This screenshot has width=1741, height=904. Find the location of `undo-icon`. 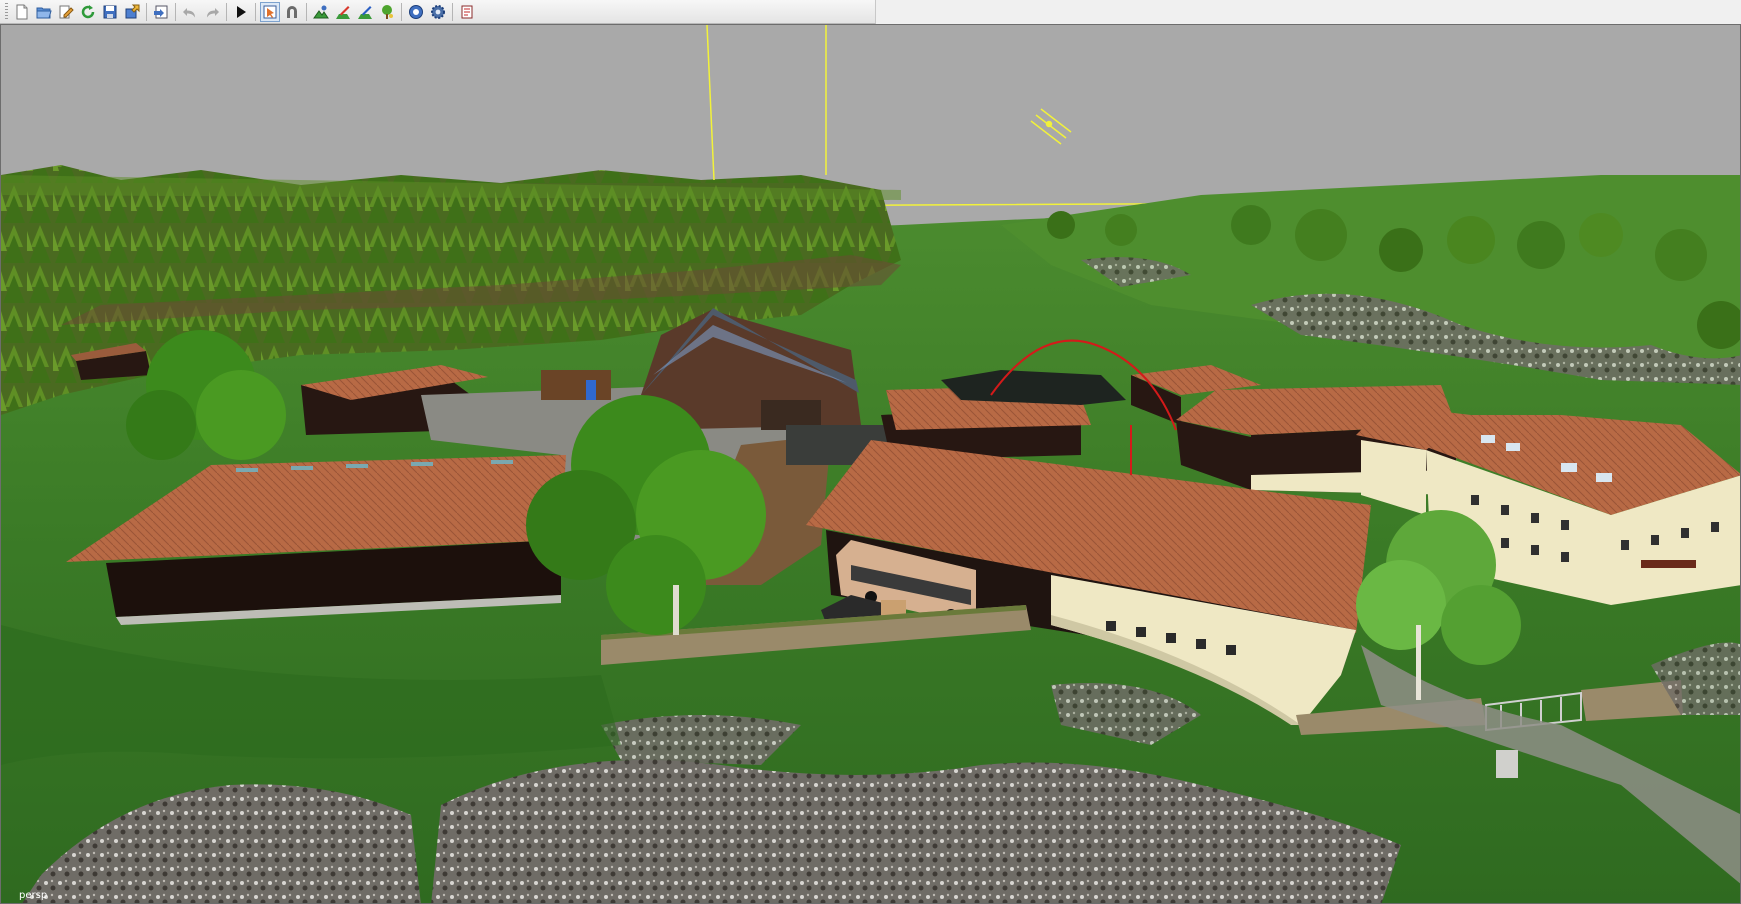

undo-icon is located at coordinates (189, 12).